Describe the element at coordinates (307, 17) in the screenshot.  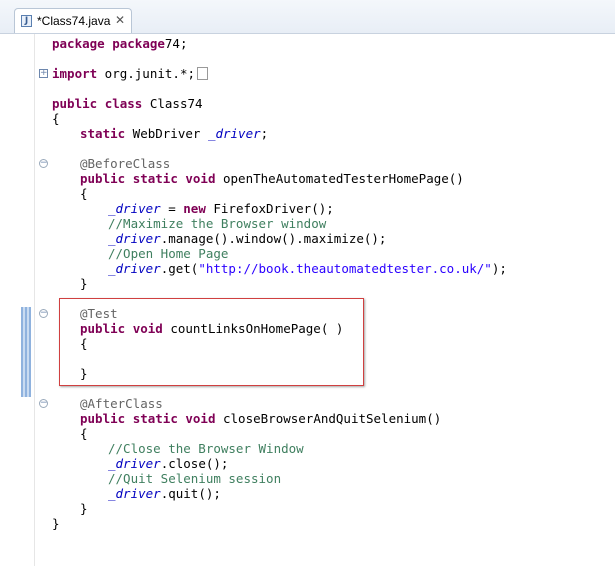
I see `editor-tab-bar: J *Class74.java ✕` at that location.